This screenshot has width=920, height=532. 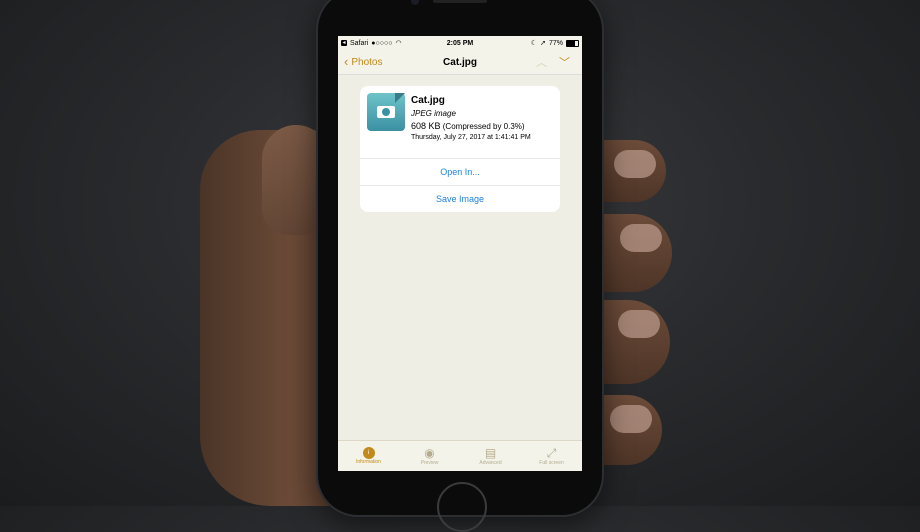 What do you see at coordinates (564, 62) in the screenshot?
I see `chevron-down-icon: ﹀` at bounding box center [564, 62].